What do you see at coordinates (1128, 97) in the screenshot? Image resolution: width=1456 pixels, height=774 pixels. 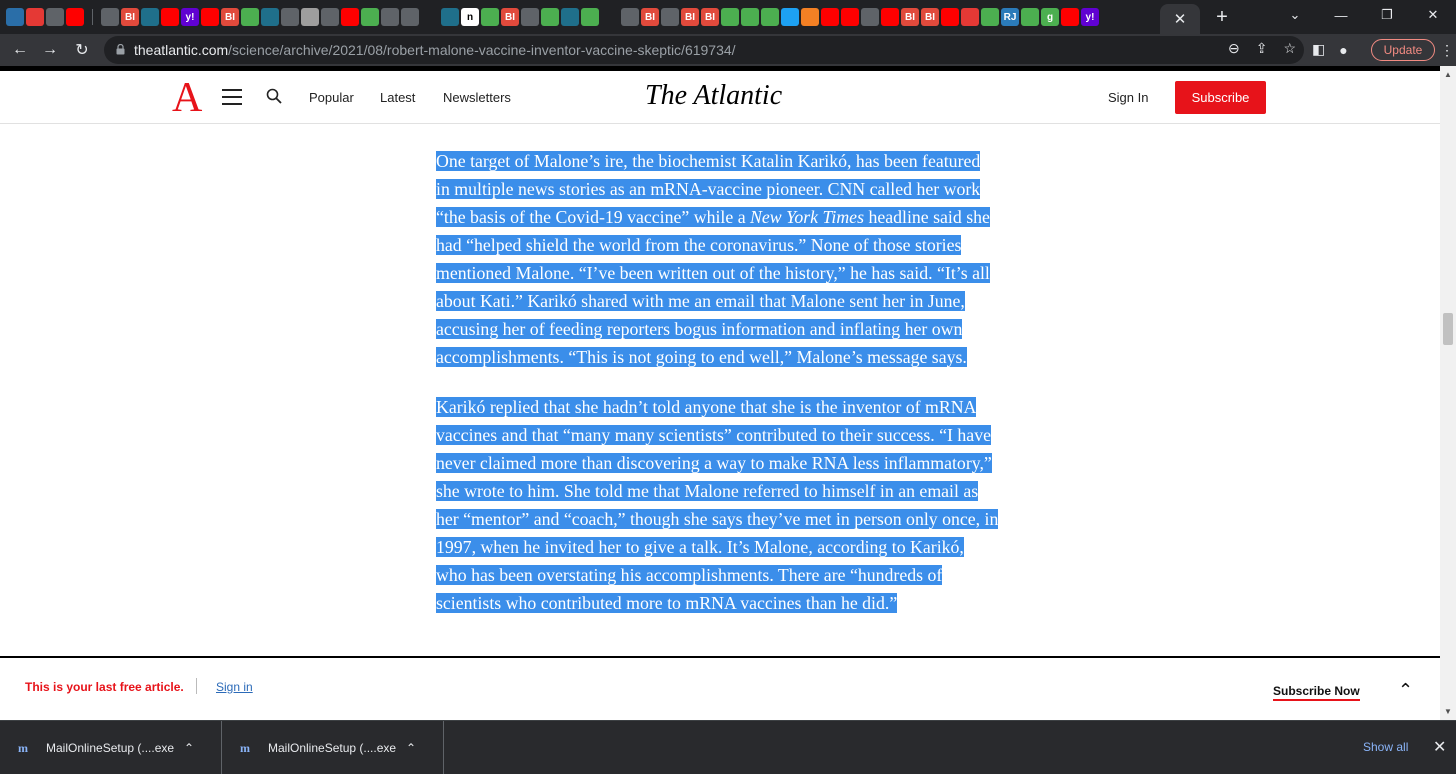 I see `sign-in-link: Sign In` at bounding box center [1128, 97].